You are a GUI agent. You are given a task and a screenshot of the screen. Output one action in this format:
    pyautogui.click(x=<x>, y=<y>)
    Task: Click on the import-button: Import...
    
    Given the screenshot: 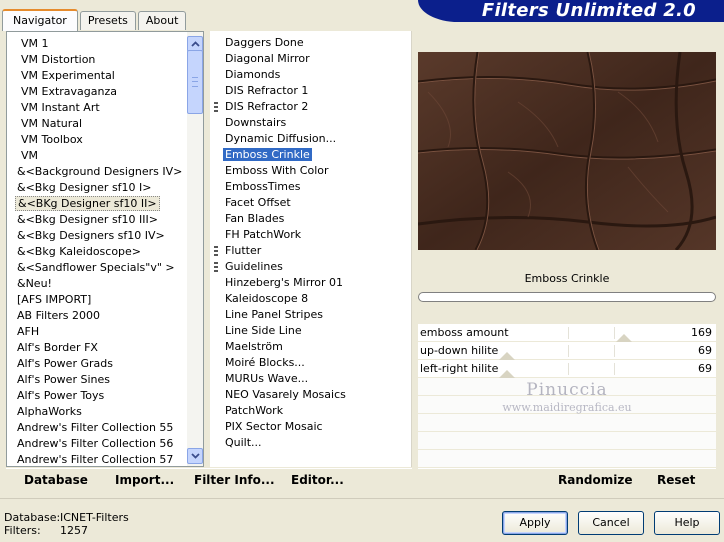 What is the action you would take?
    pyautogui.click(x=144, y=480)
    